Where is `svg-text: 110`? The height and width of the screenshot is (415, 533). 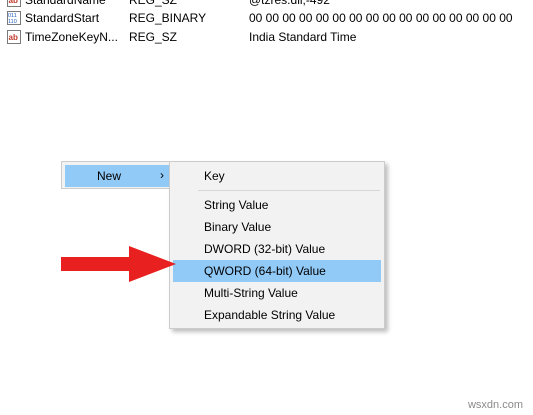 svg-text: 110 is located at coordinates (12, 22).